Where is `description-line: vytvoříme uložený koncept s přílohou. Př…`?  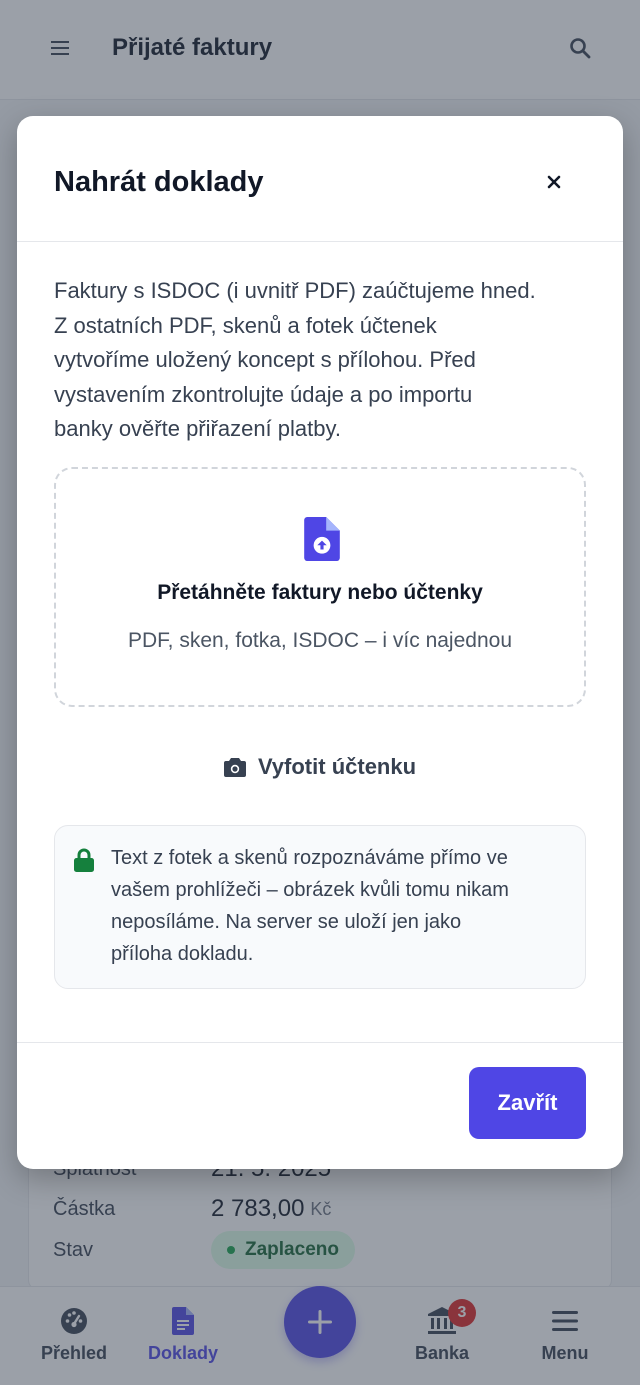
description-line: vytvoříme uložený koncept s přílohou. Př… is located at coordinates (265, 359).